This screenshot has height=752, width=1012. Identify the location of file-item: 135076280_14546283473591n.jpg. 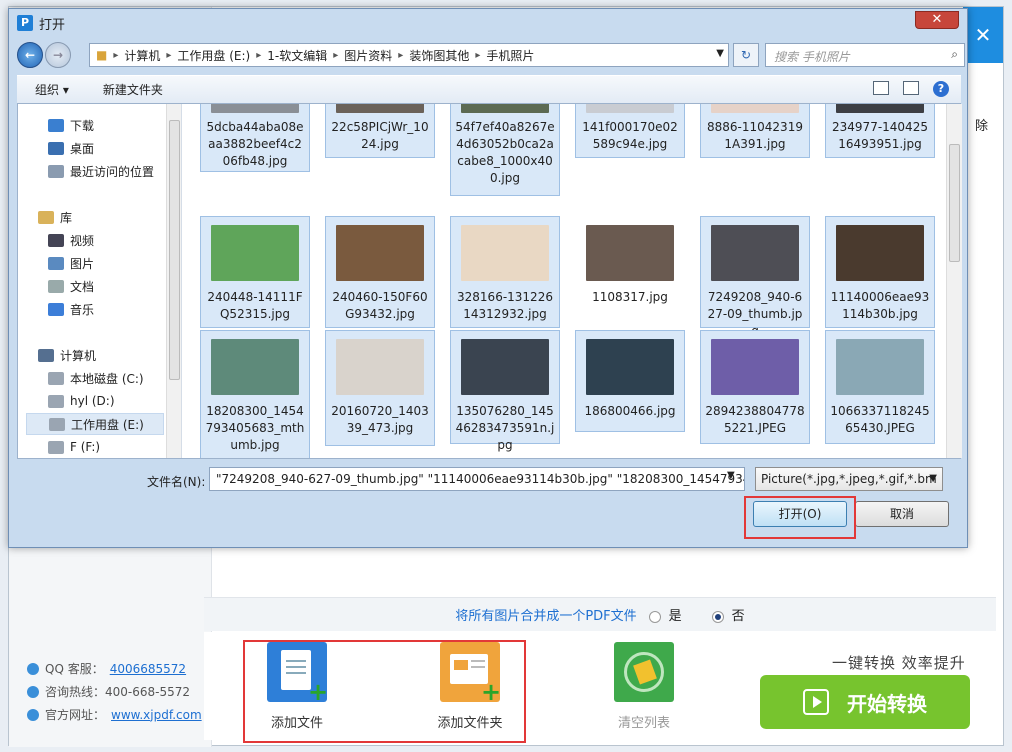
(505, 391).